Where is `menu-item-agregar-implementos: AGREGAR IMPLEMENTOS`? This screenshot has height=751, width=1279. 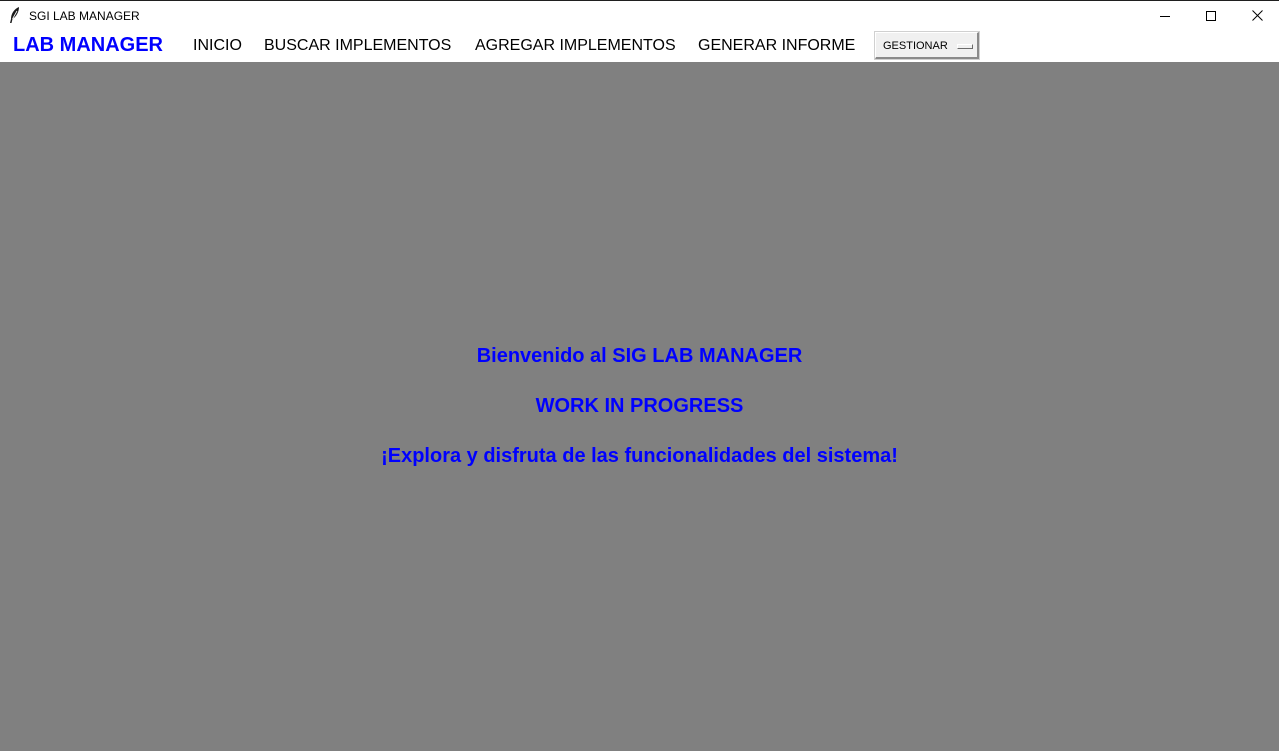
menu-item-agregar-implementos: AGREGAR IMPLEMENTOS is located at coordinates (575, 46).